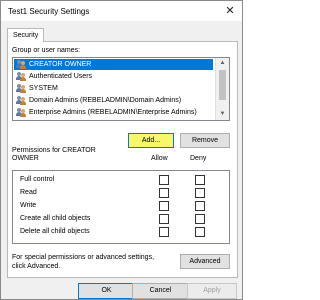 The width and height of the screenshot is (320, 300). What do you see at coordinates (113, 64) in the screenshot?
I see `list-item-creator-owner: CREATOR OWNER` at bounding box center [113, 64].